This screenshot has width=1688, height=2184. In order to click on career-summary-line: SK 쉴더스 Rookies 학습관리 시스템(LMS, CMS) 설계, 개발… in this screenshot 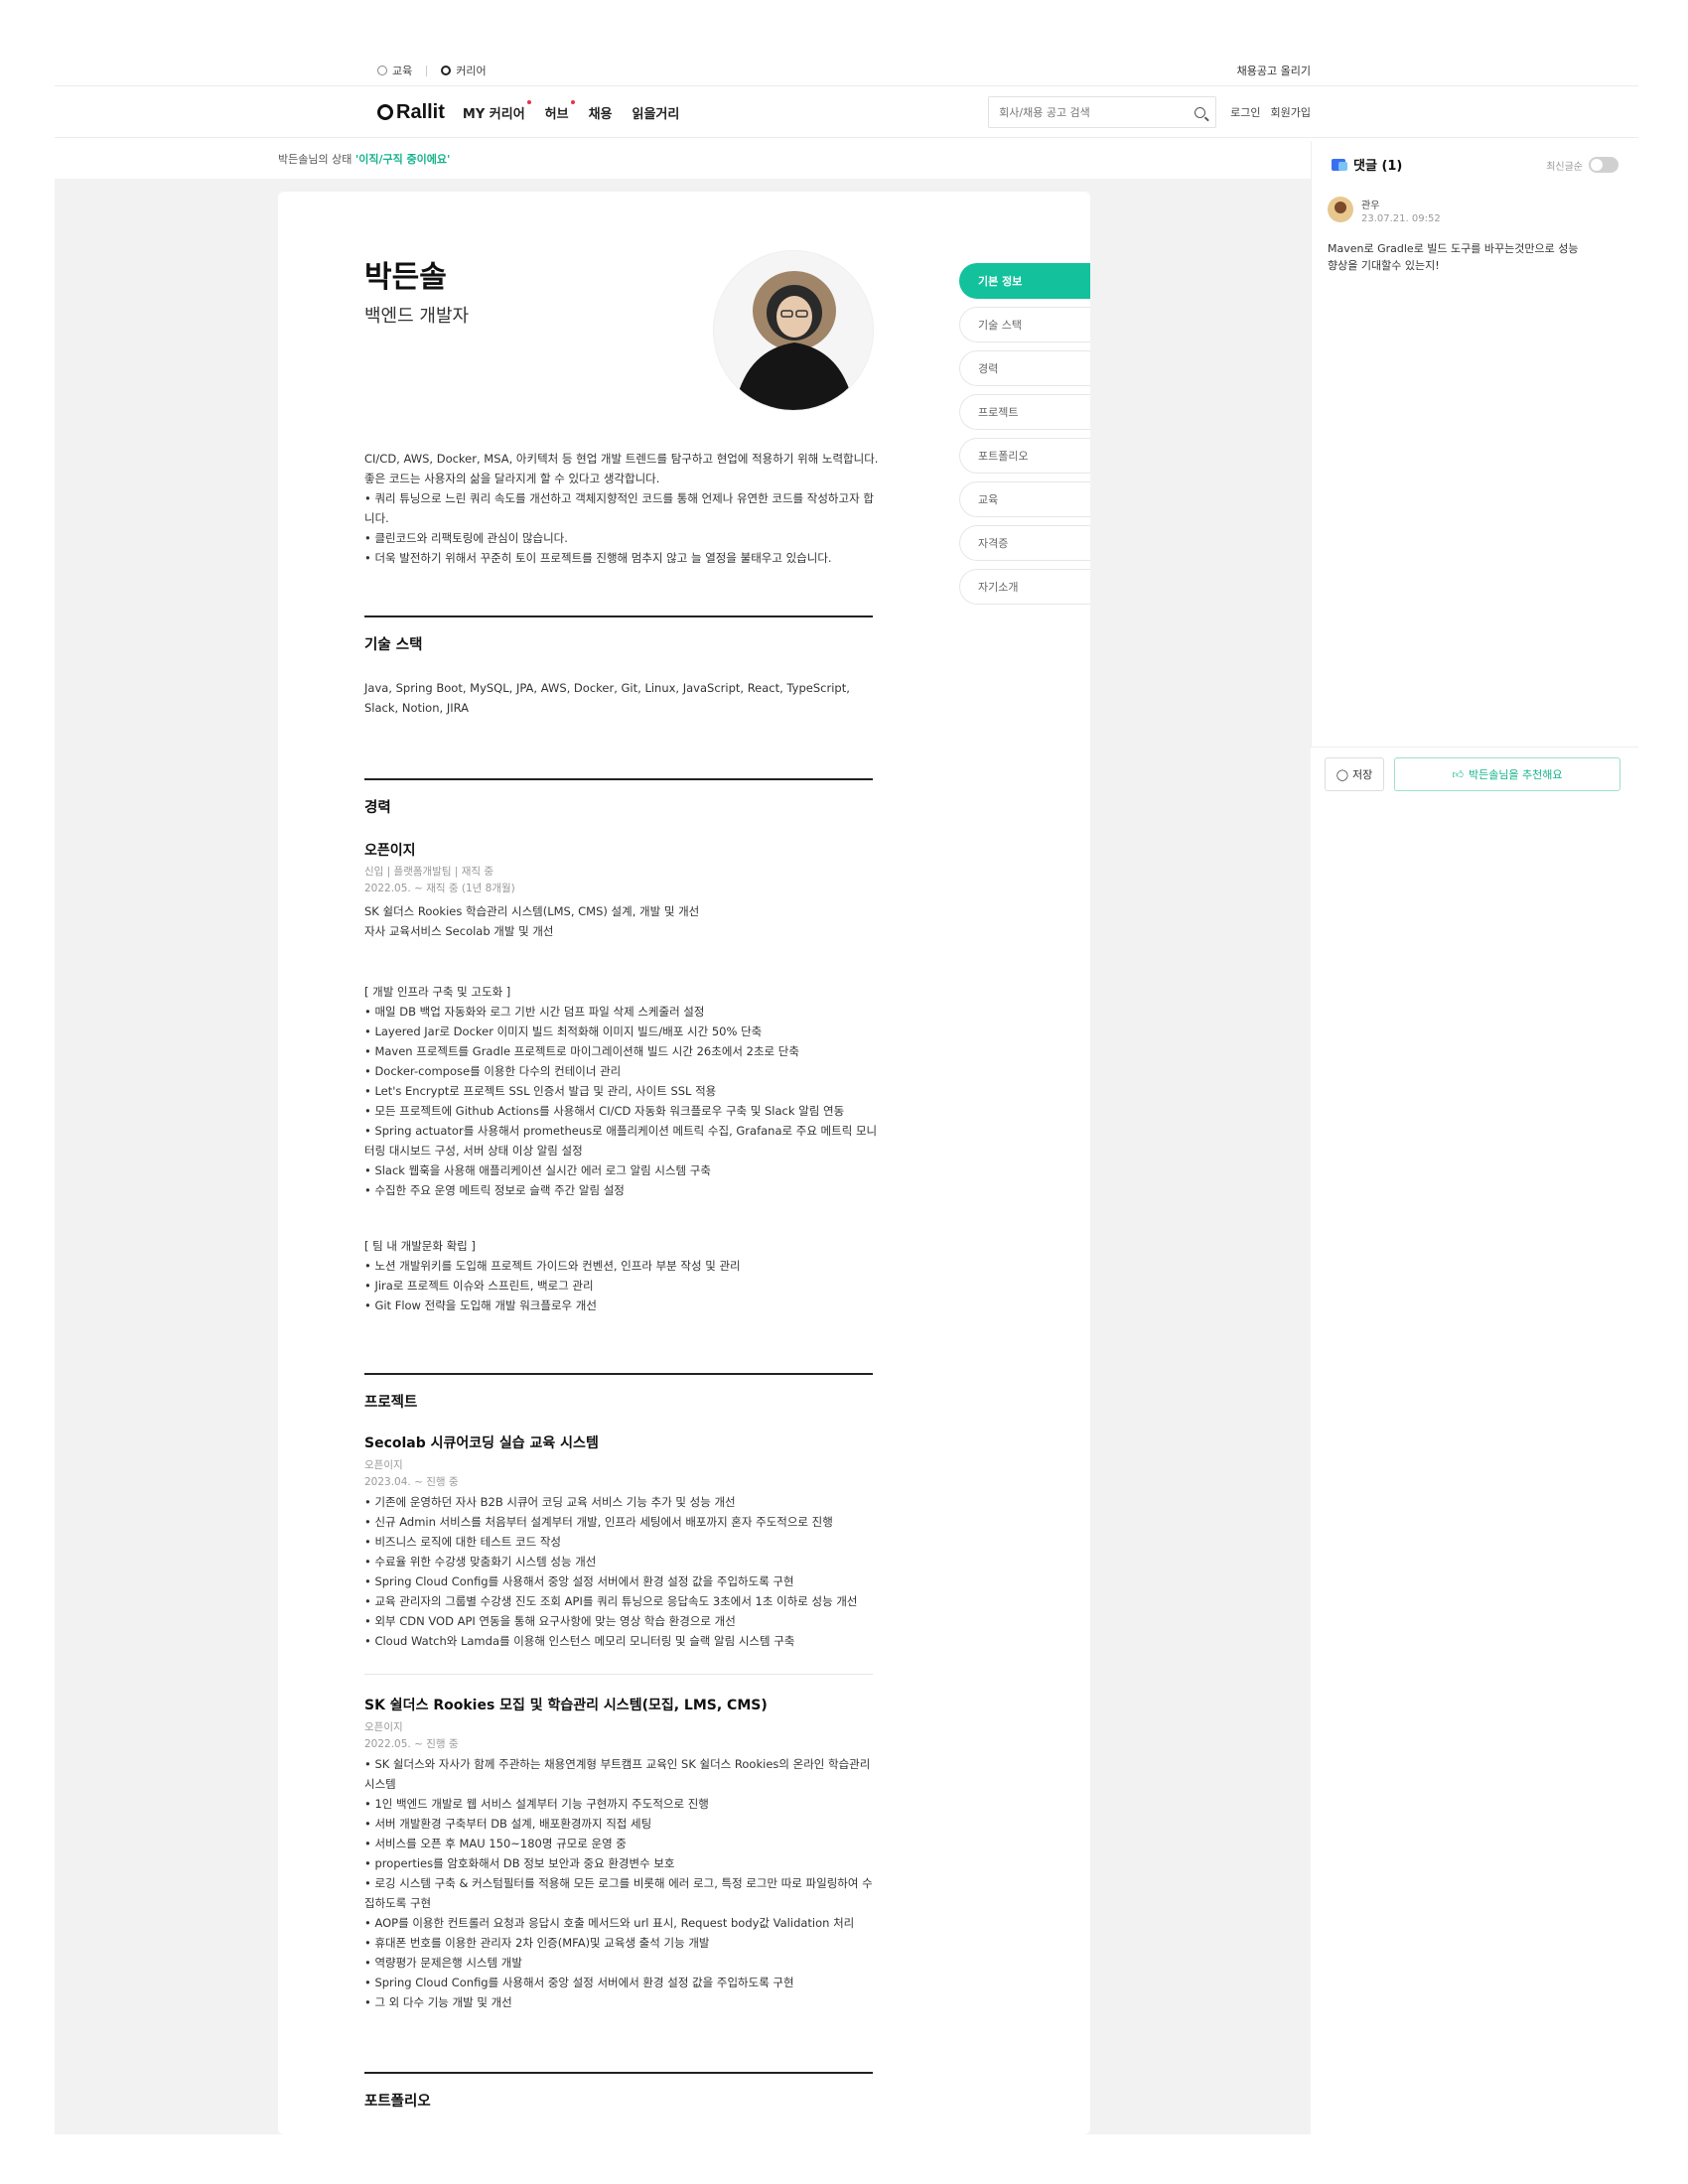, I will do `click(532, 911)`.